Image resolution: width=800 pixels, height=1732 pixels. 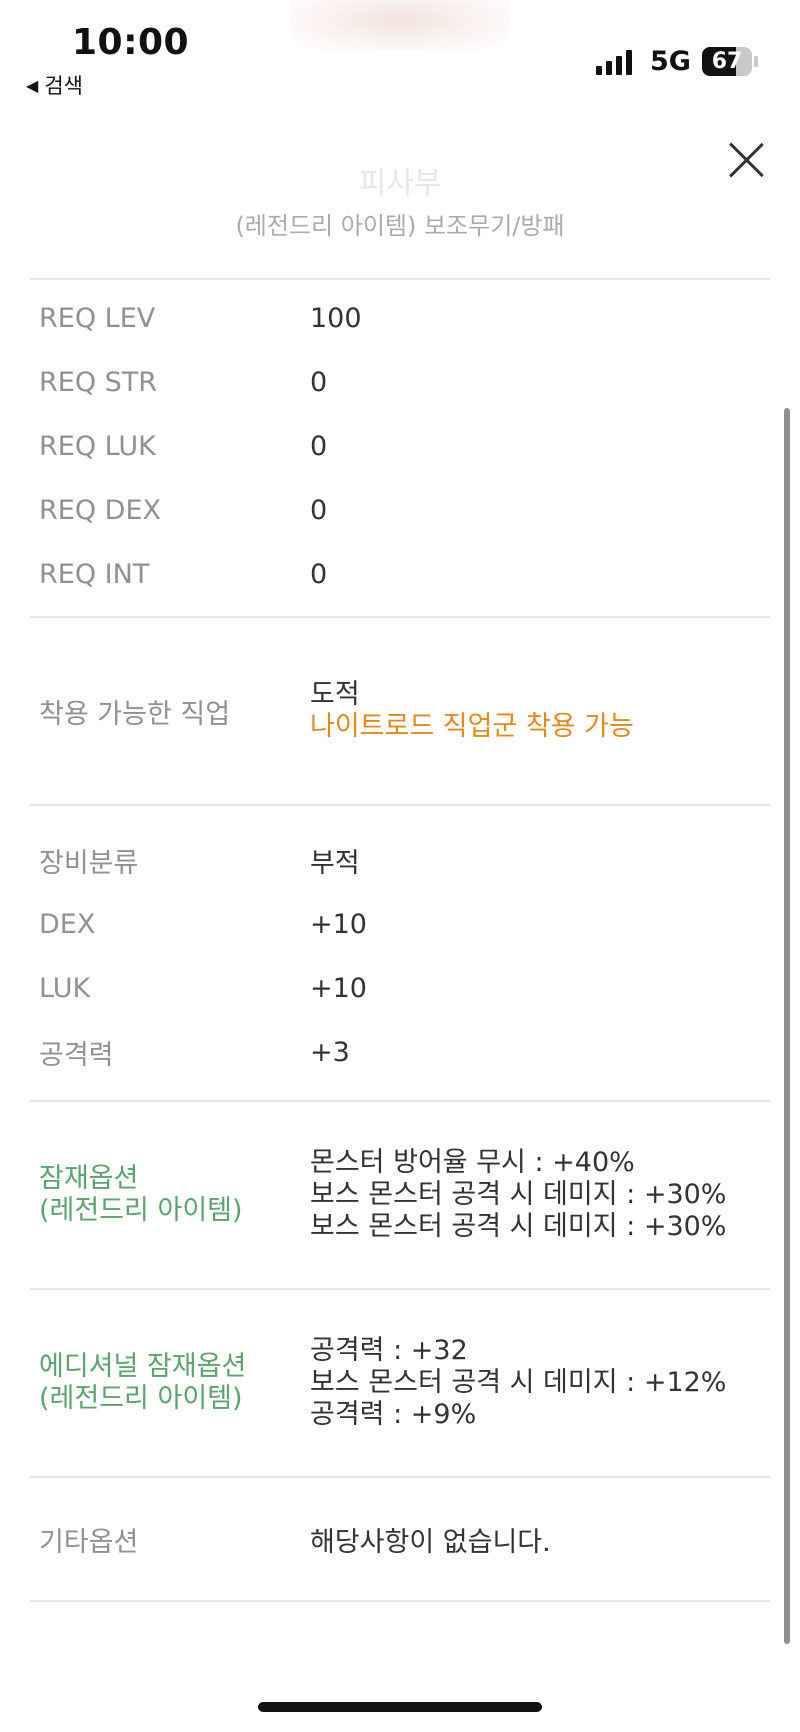 I want to click on req-row-str: REQ STR 0, so click(x=400, y=382).